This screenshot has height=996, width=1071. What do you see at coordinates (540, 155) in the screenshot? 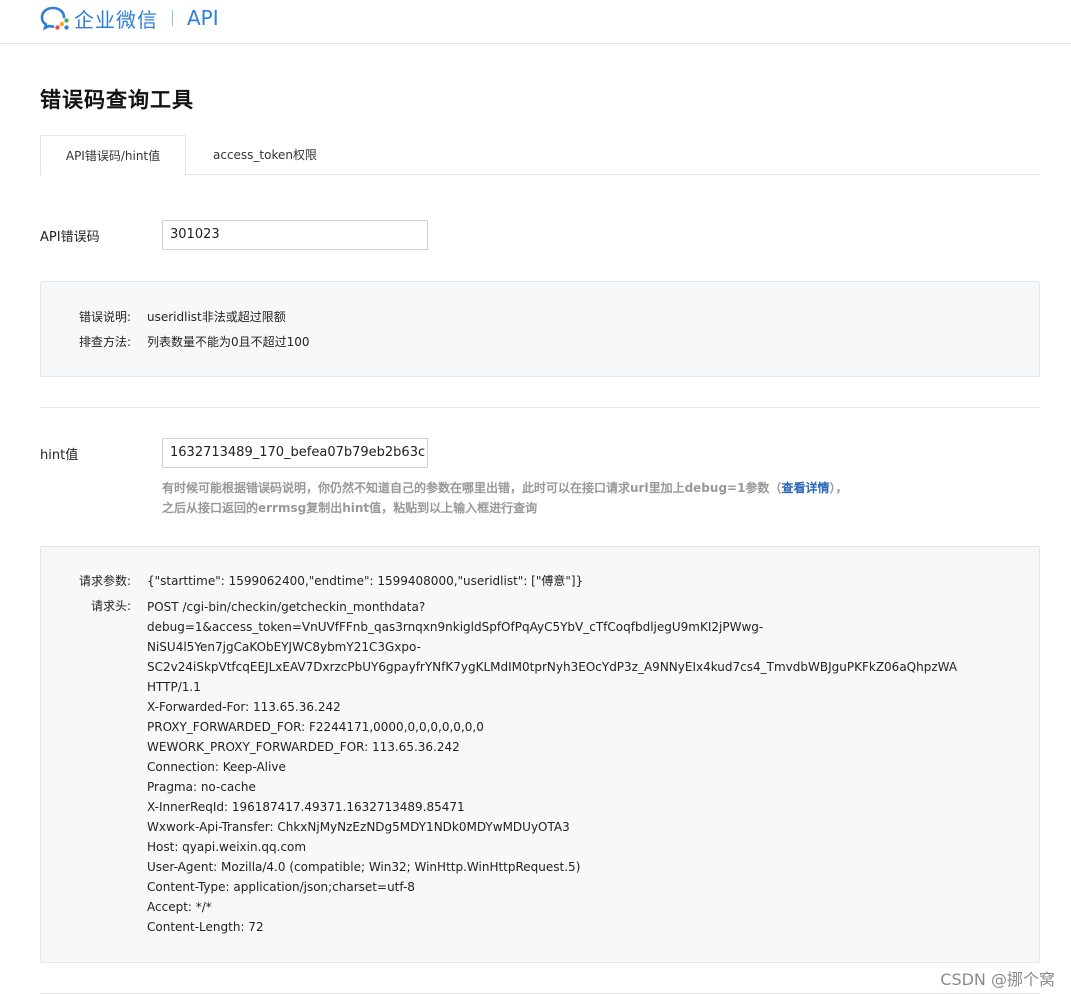
I see `tab-bar: API错误码/hint值 access_token权限` at bounding box center [540, 155].